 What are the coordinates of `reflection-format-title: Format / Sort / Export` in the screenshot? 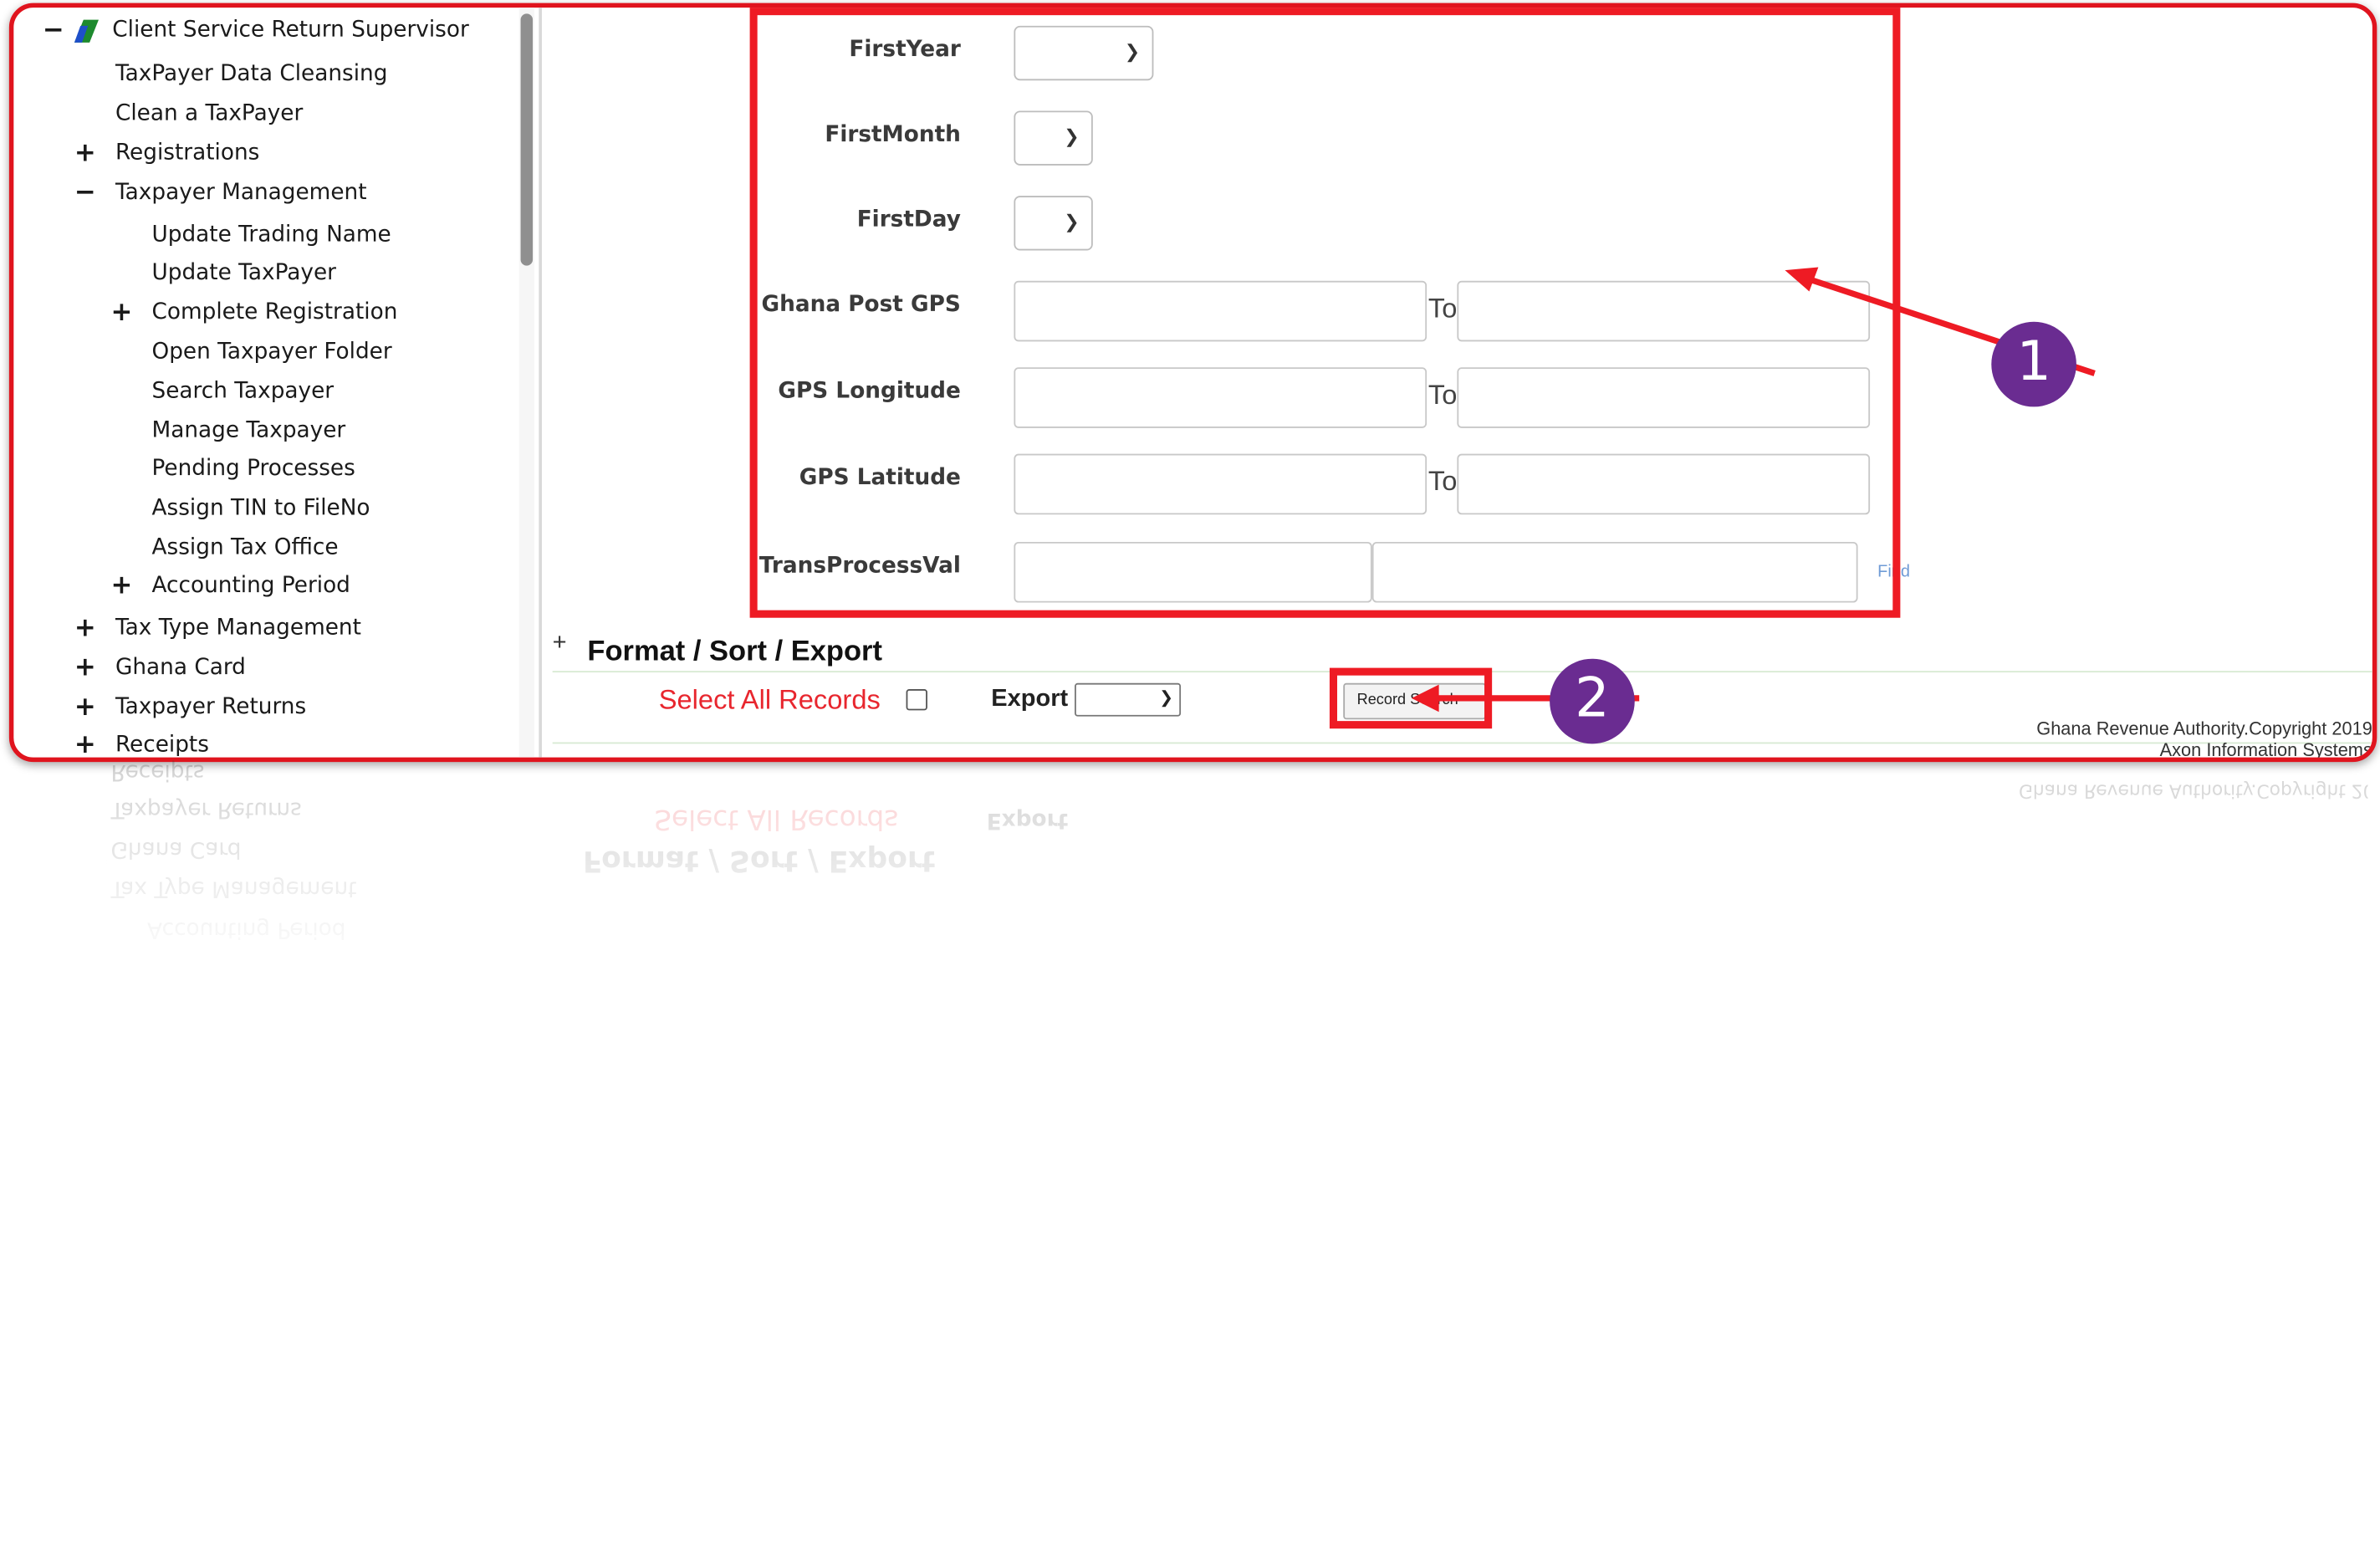 It's located at (759, 861).